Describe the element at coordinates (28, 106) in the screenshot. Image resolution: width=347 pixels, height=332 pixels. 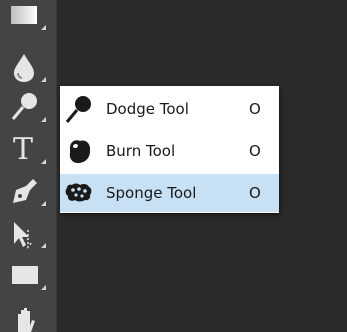
I see `tool-dodge` at that location.